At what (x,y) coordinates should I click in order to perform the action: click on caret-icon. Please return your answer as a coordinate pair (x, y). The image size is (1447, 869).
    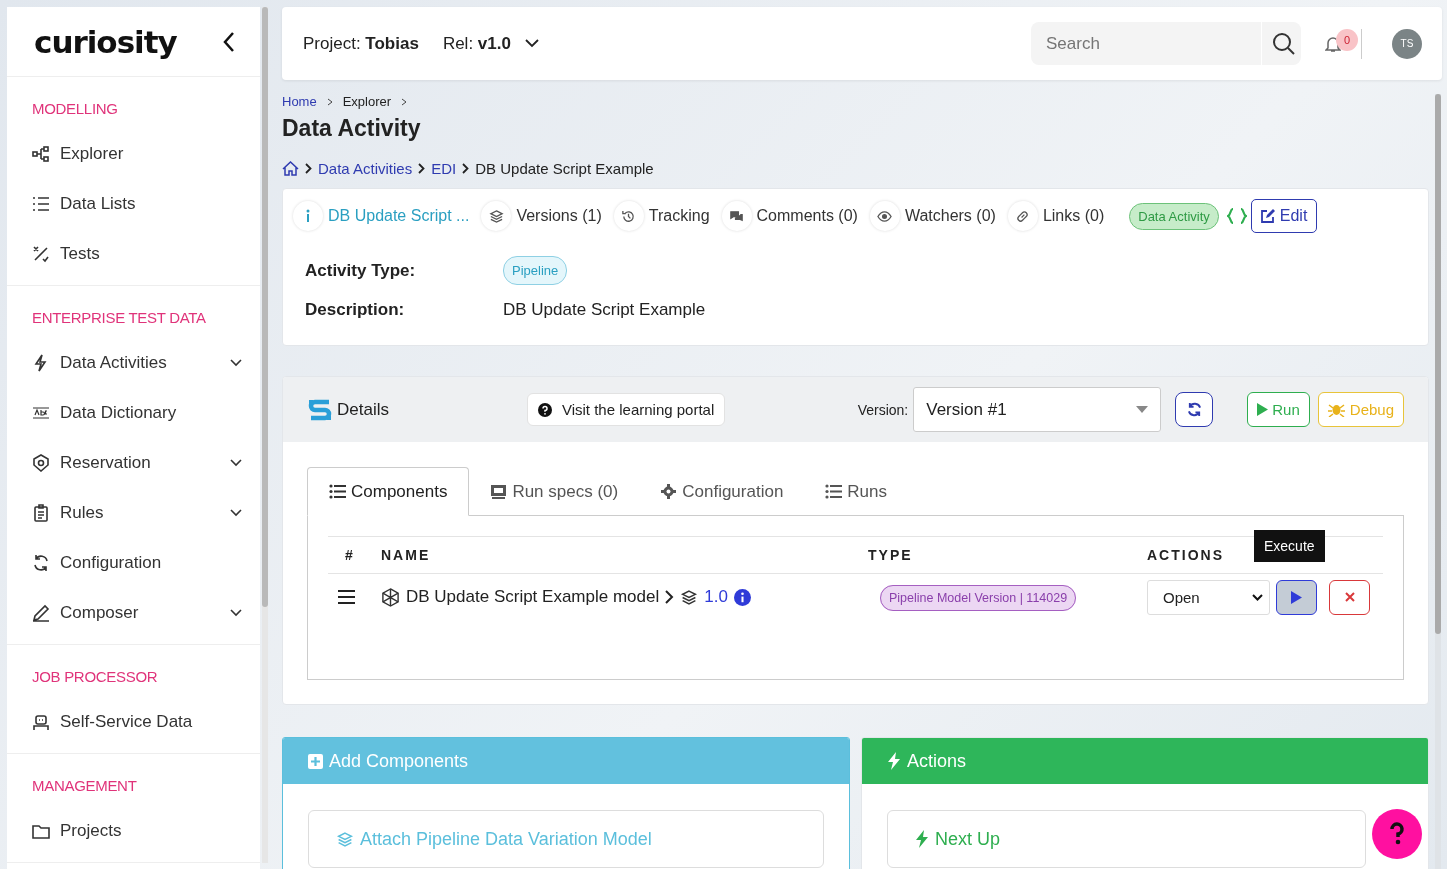
    Looking at the image, I should click on (1142, 409).